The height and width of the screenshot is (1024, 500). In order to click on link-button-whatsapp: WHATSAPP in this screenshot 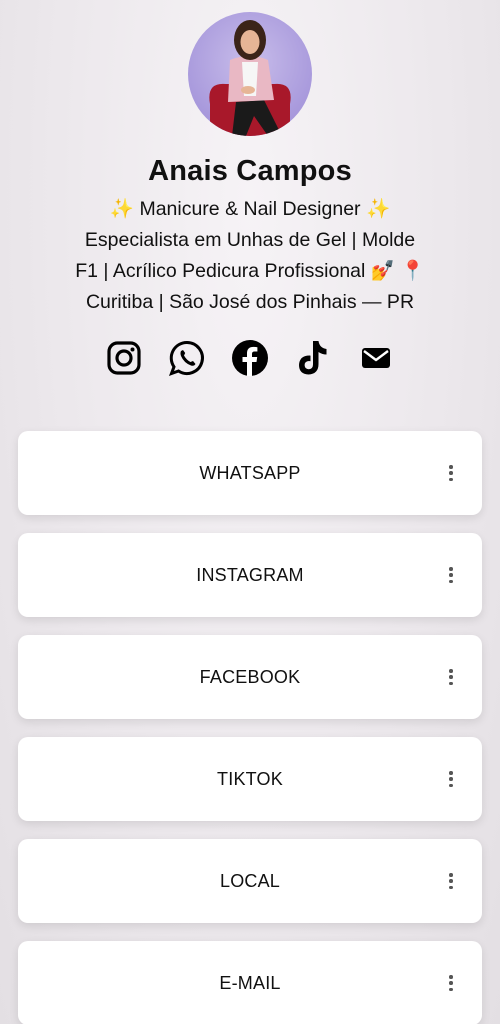, I will do `click(250, 473)`.